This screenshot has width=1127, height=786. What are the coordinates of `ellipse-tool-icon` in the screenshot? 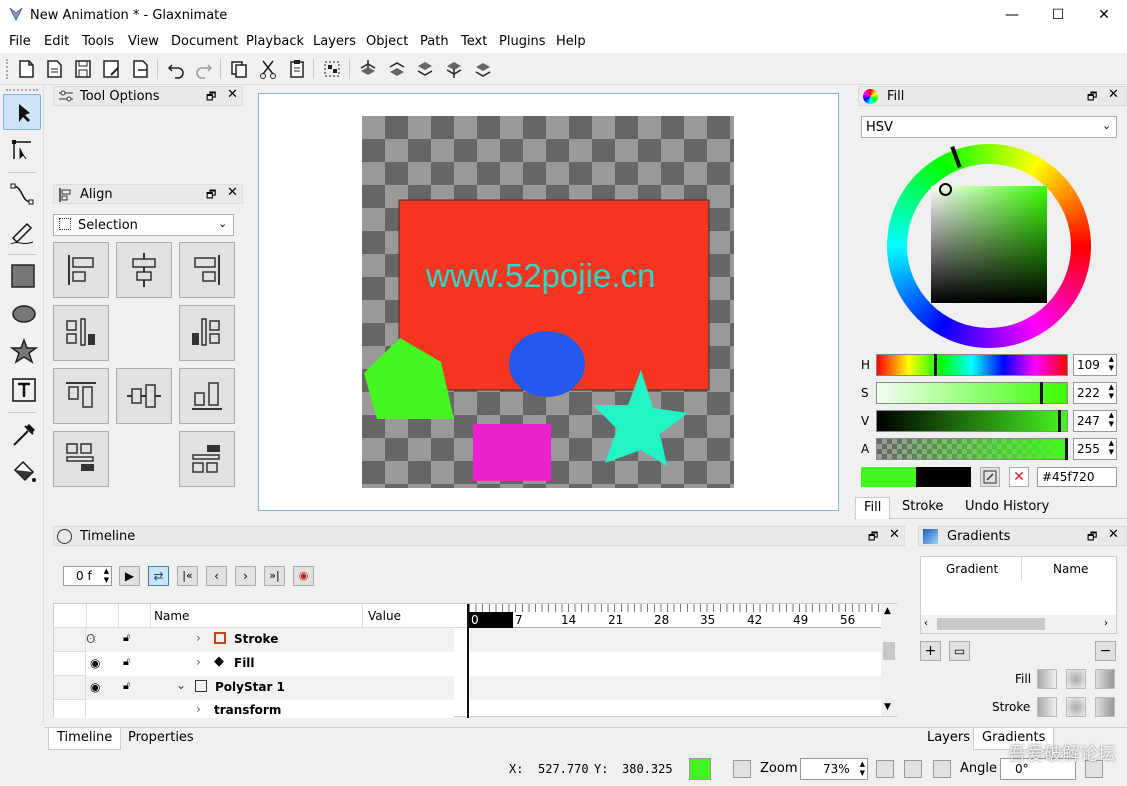 It's located at (22, 314).